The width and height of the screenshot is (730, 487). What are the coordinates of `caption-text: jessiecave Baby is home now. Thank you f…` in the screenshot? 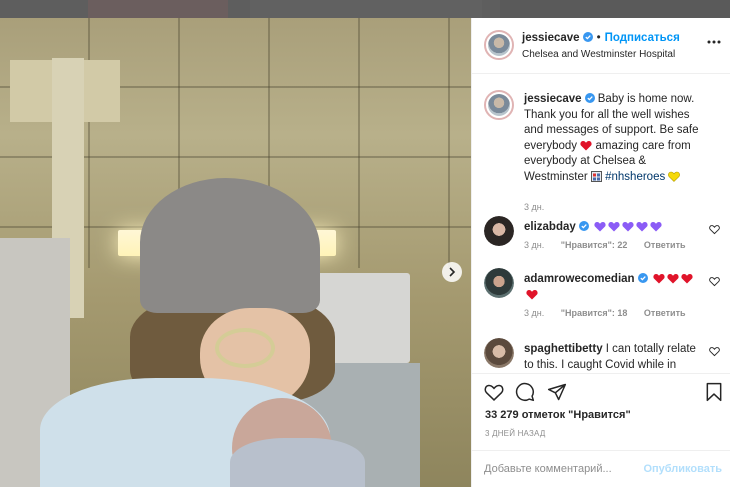 It's located at (614, 138).